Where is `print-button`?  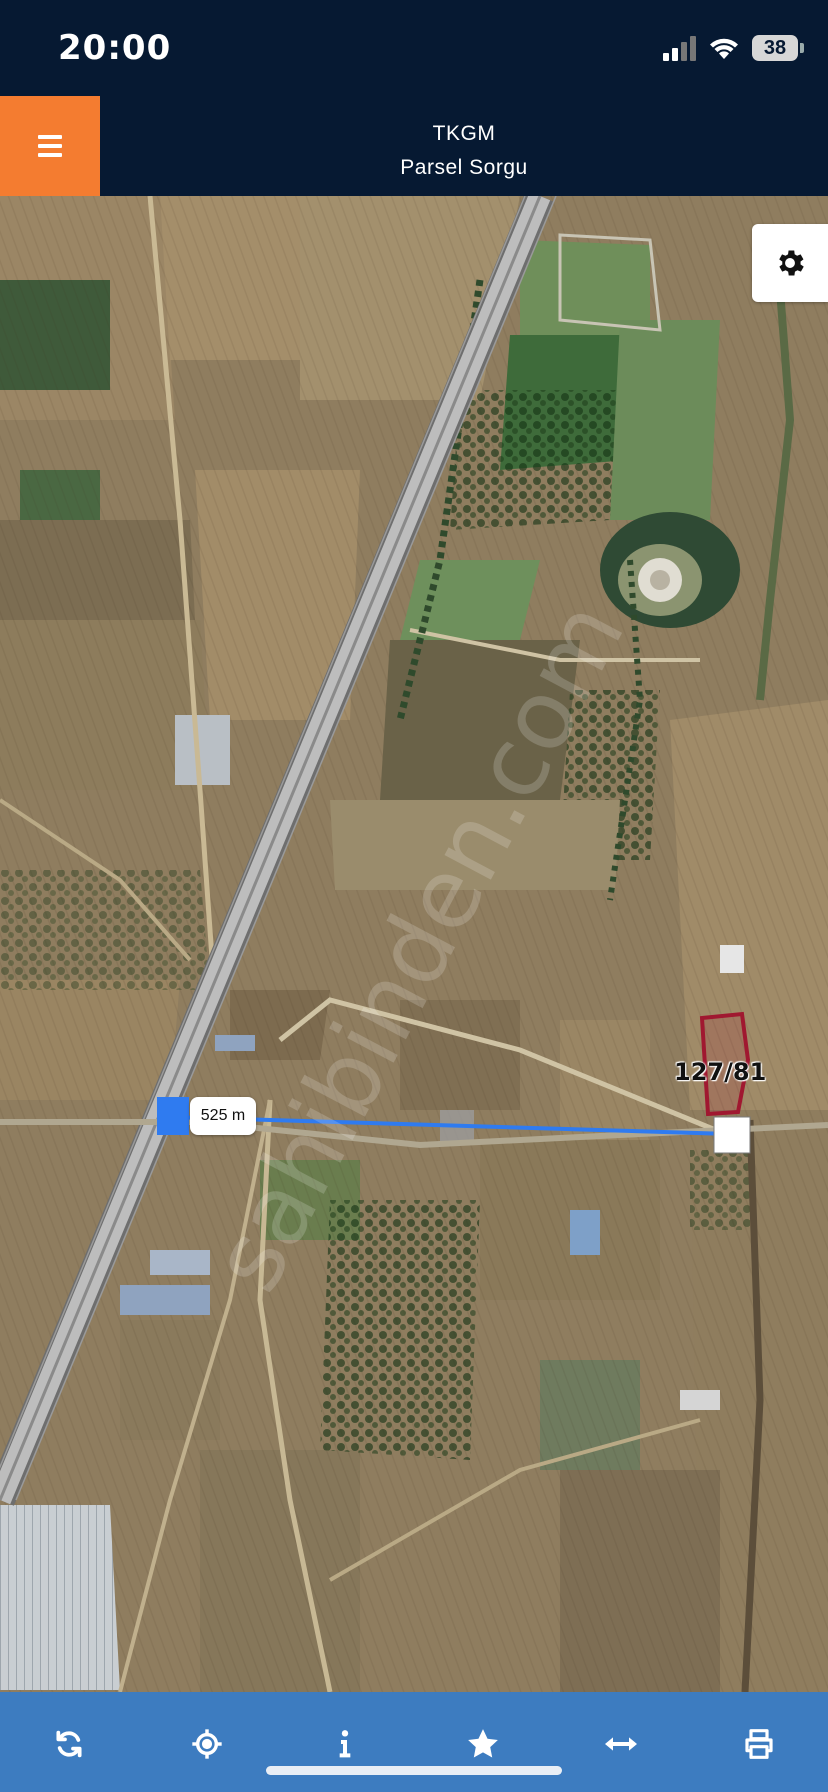
print-button is located at coordinates (759, 1744).